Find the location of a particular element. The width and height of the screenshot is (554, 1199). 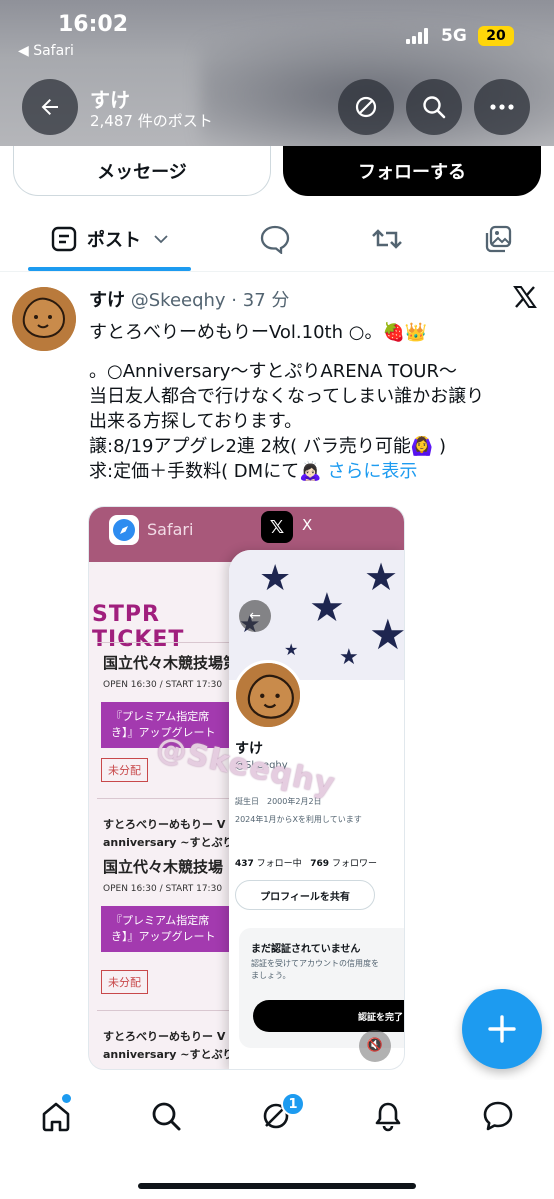

back-button is located at coordinates (50, 107).